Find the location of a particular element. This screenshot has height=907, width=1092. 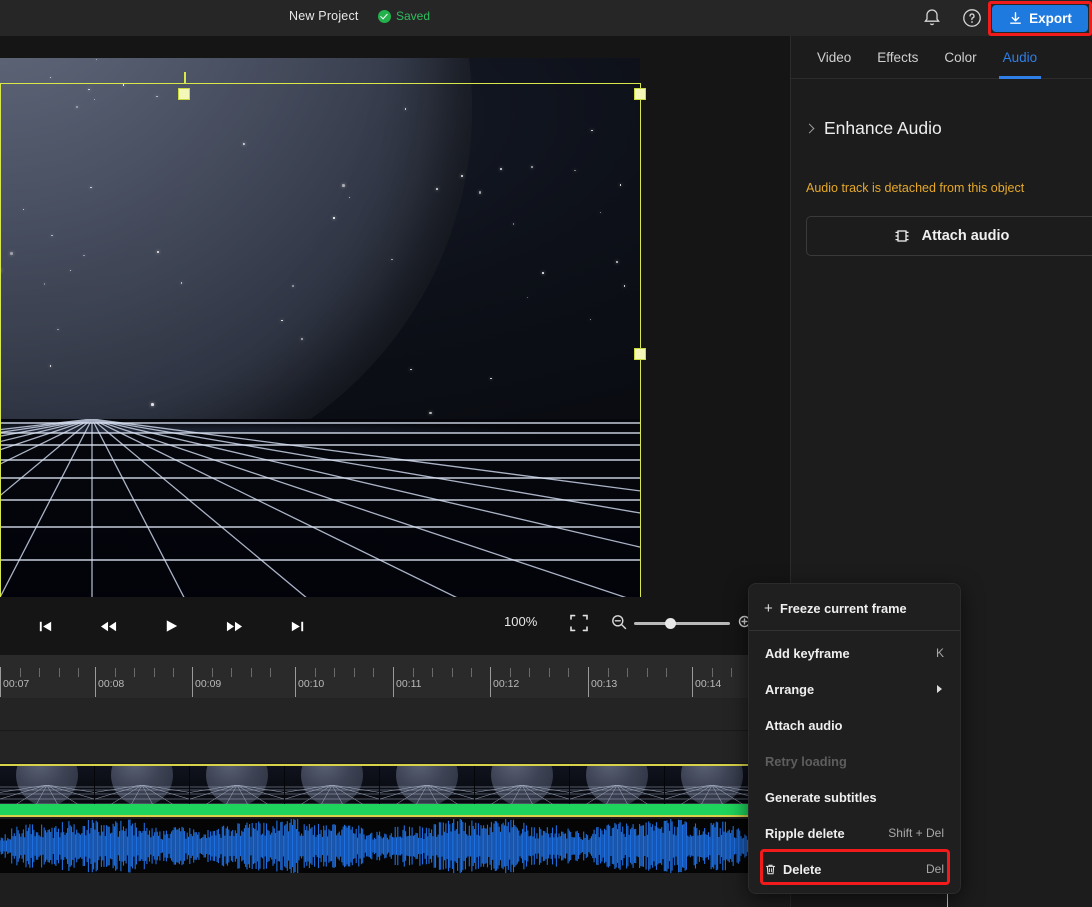

tab-effects: Effects is located at coordinates (897, 57).